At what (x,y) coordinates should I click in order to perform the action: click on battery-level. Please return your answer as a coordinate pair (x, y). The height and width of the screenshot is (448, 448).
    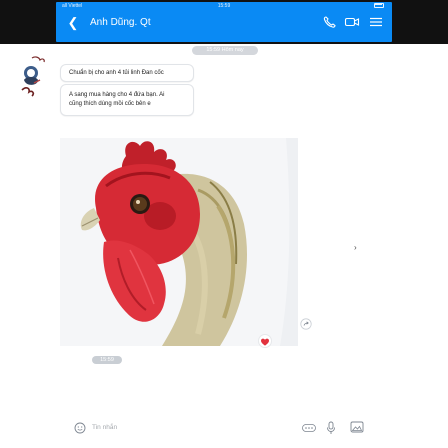
    Looking at the image, I should click on (379, 4).